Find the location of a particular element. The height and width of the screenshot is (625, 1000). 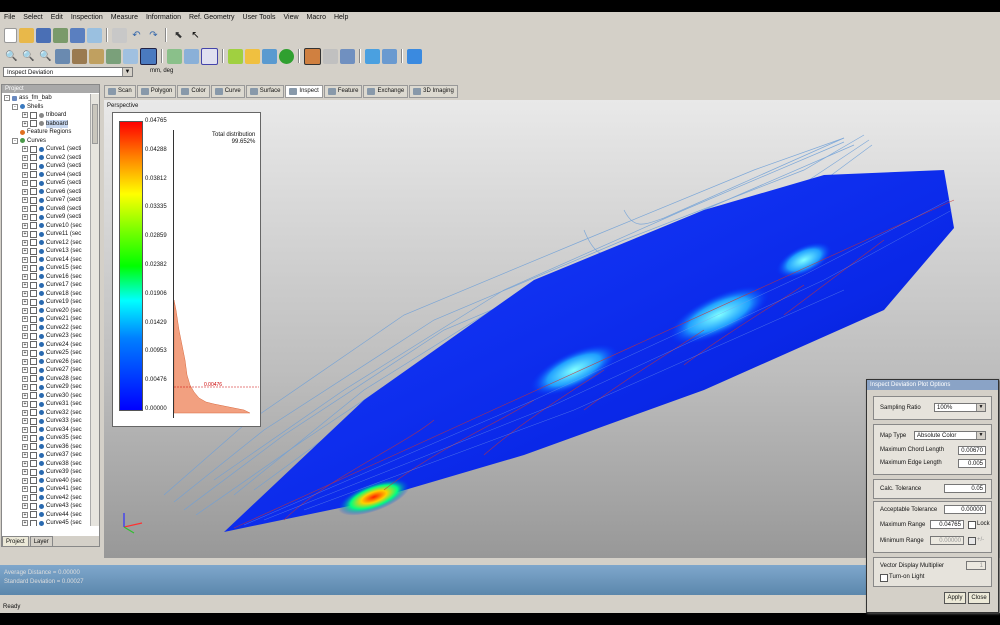

min-range-field: 0.00000 is located at coordinates (947, 540).